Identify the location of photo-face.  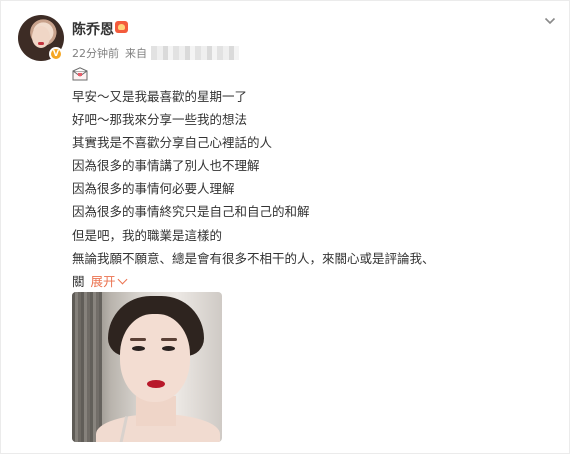
(155, 358).